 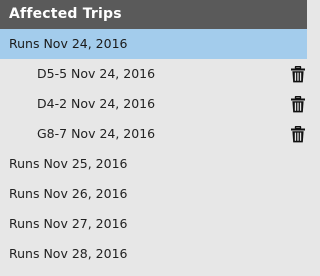 I want to click on trip-row-label: G8-7 Nov 24, 2016, so click(x=96, y=133).